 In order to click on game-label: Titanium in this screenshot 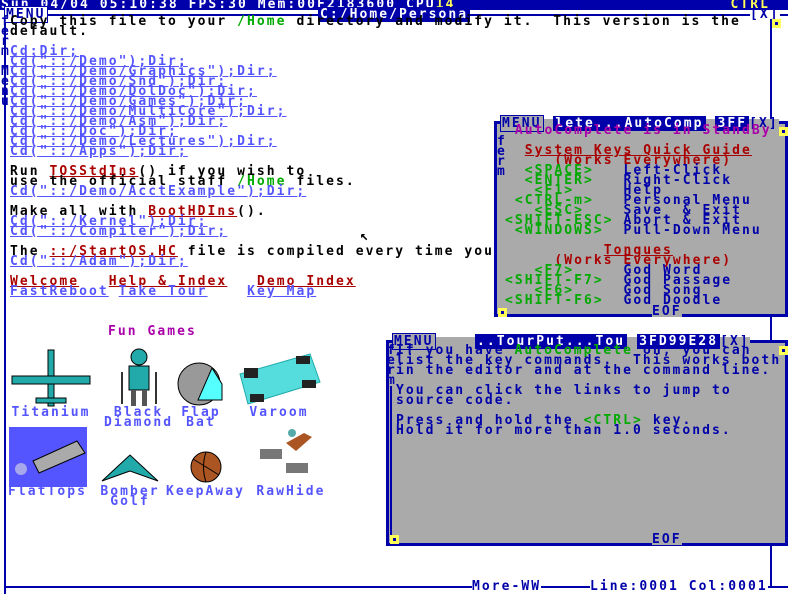, I will do `click(51, 412)`.